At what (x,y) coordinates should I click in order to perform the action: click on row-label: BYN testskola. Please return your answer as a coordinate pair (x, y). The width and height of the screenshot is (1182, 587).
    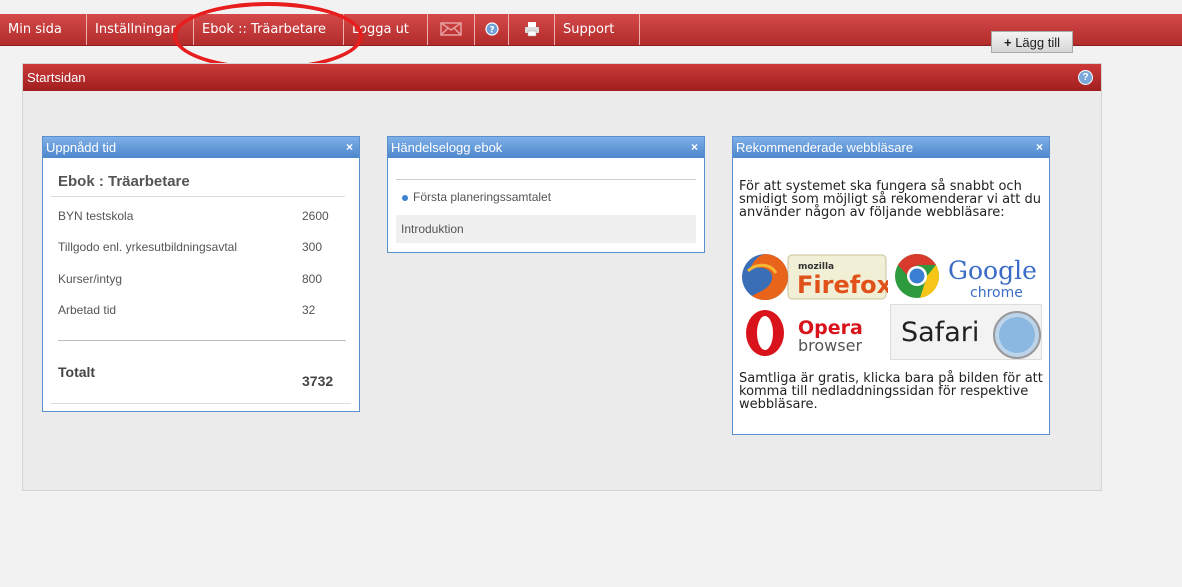
    Looking at the image, I should click on (96, 216).